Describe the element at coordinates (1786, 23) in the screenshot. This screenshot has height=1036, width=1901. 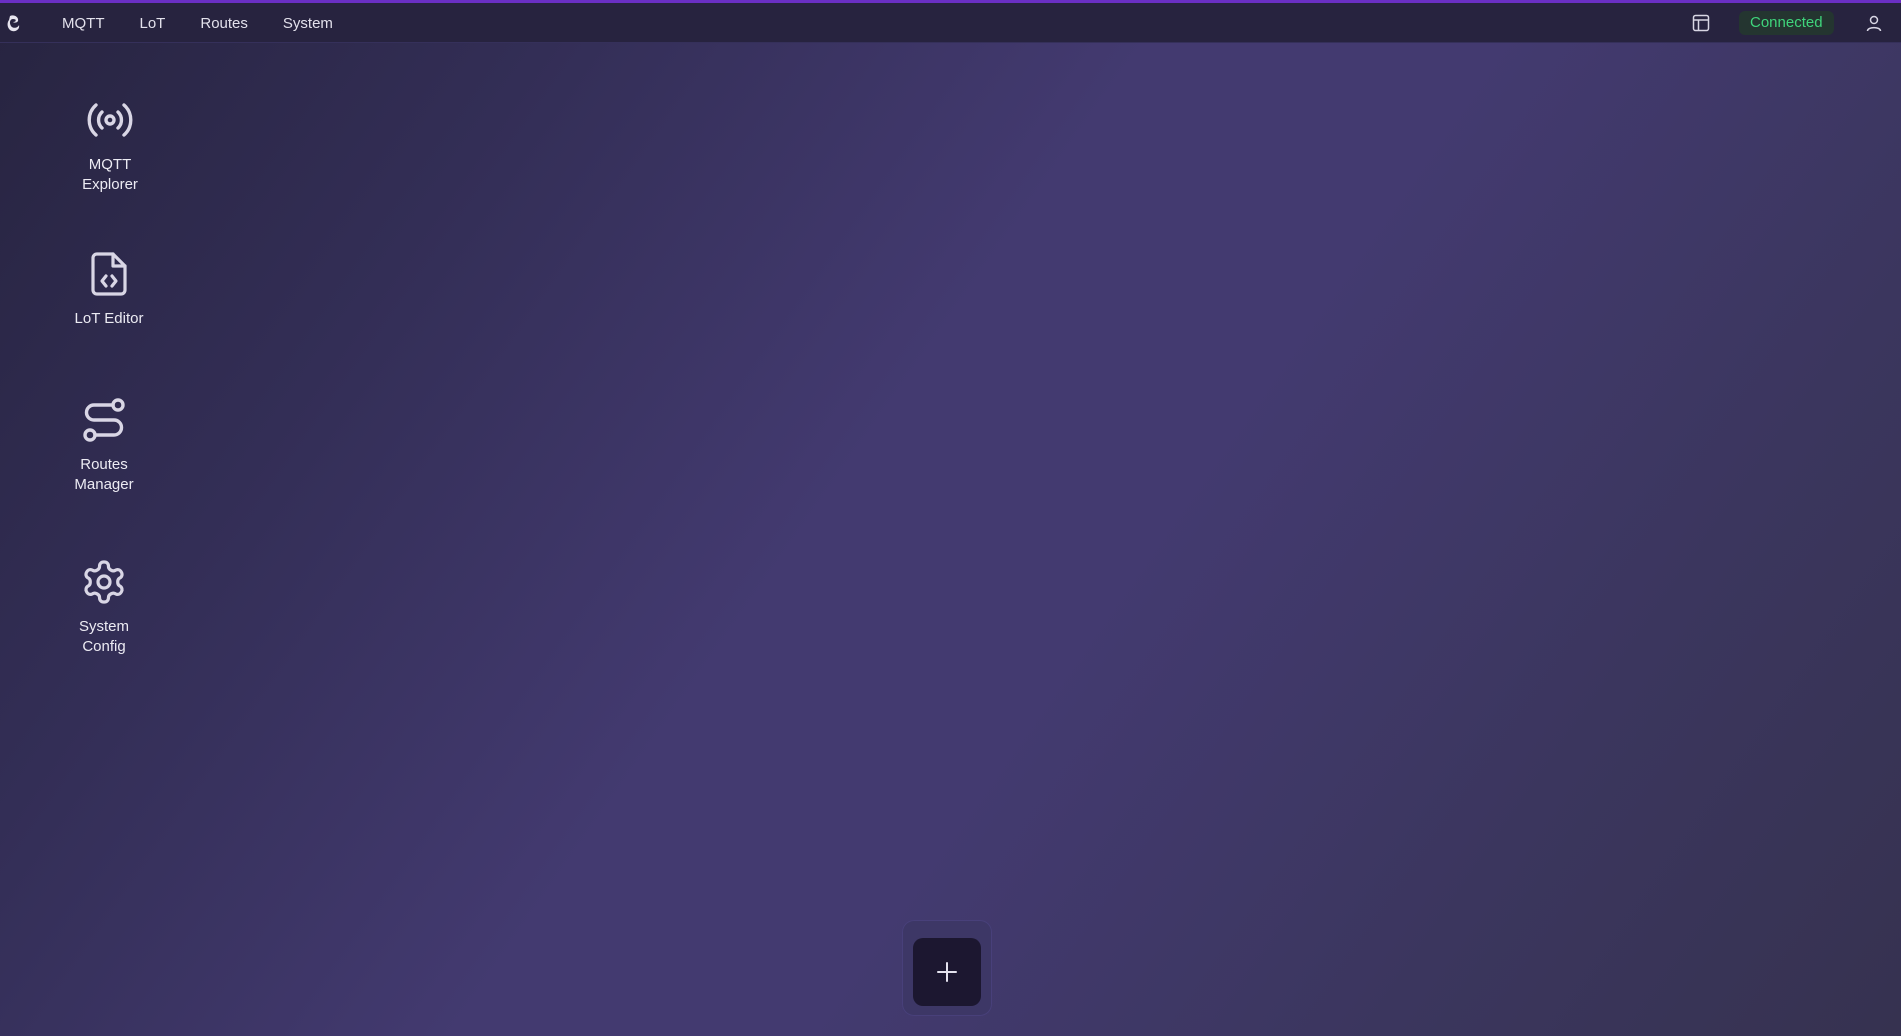
I see `connection-status-badge: Connected` at that location.